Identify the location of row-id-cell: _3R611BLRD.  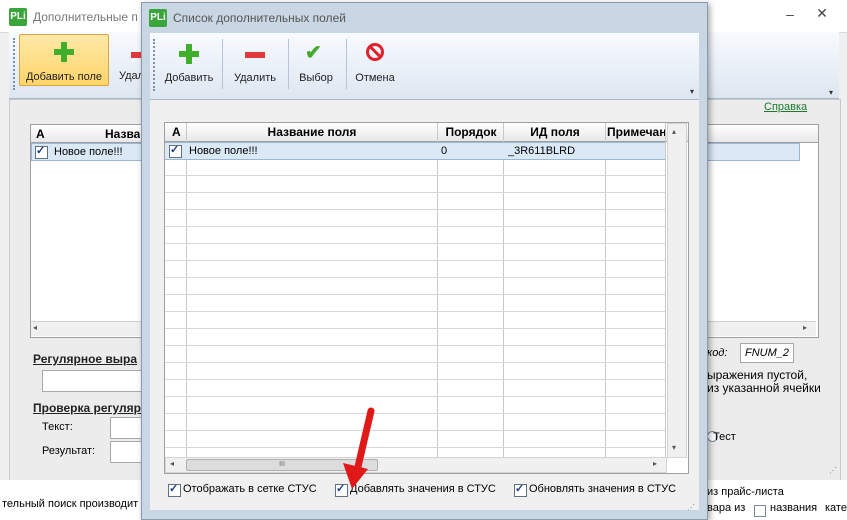
(542, 151).